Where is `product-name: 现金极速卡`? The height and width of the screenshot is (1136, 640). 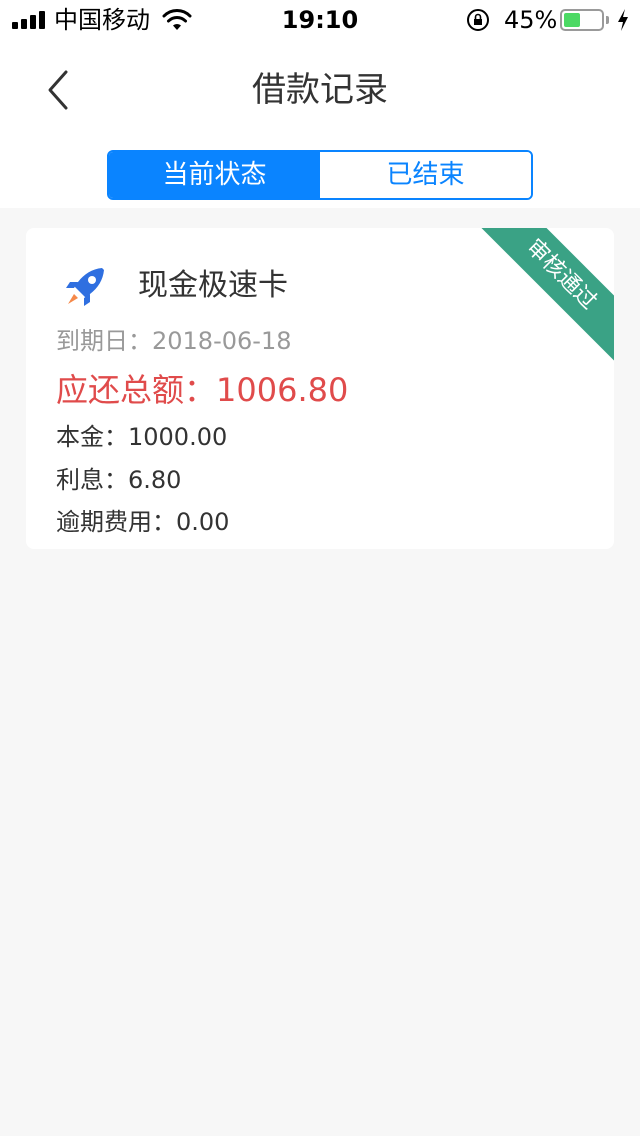
product-name: 现金极速卡 is located at coordinates (213, 285).